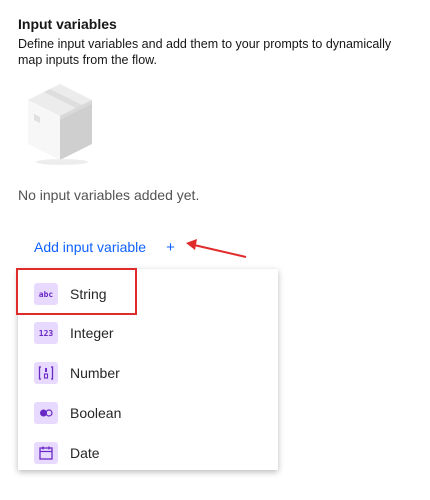  Describe the element at coordinates (46, 413) in the screenshot. I see `boolean-icon` at that location.